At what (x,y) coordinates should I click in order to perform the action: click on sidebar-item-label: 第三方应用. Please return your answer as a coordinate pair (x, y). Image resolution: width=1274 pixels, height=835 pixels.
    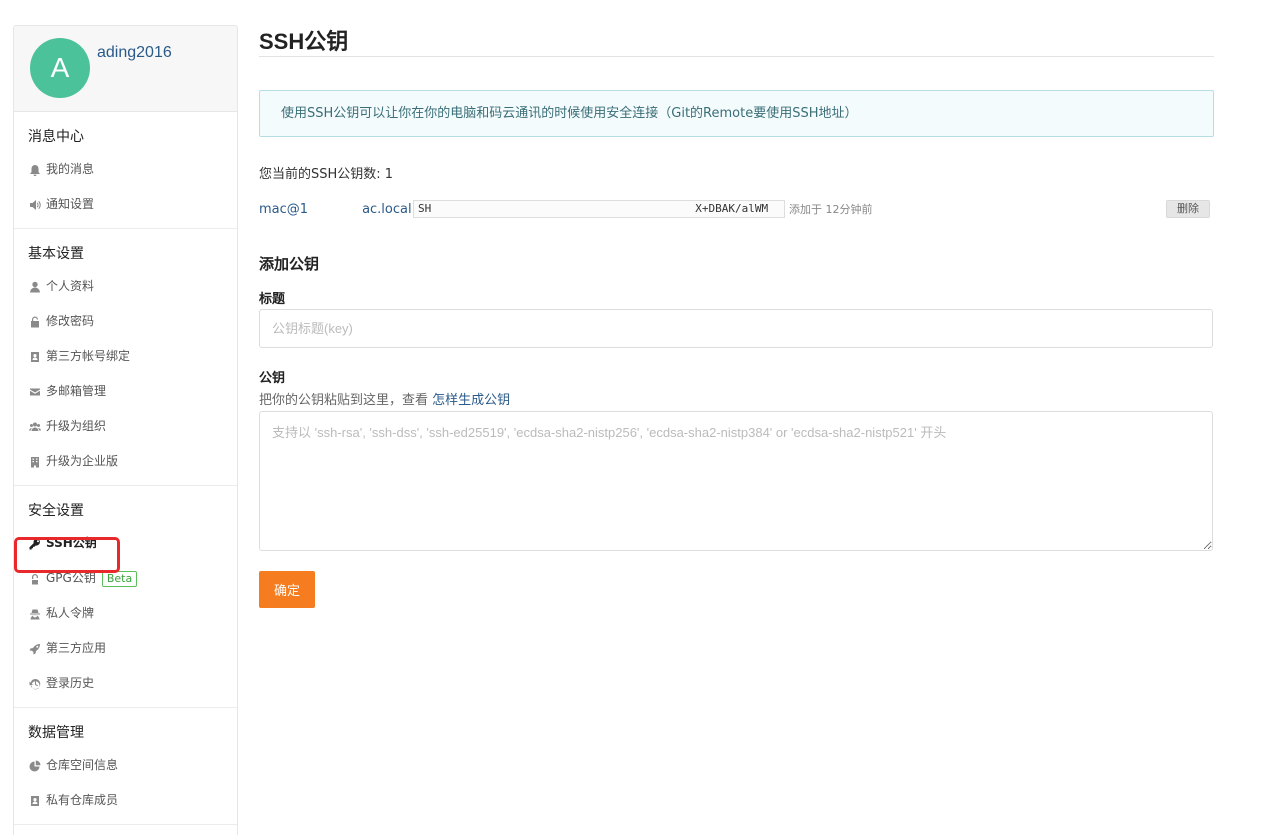
    Looking at the image, I should click on (76, 648).